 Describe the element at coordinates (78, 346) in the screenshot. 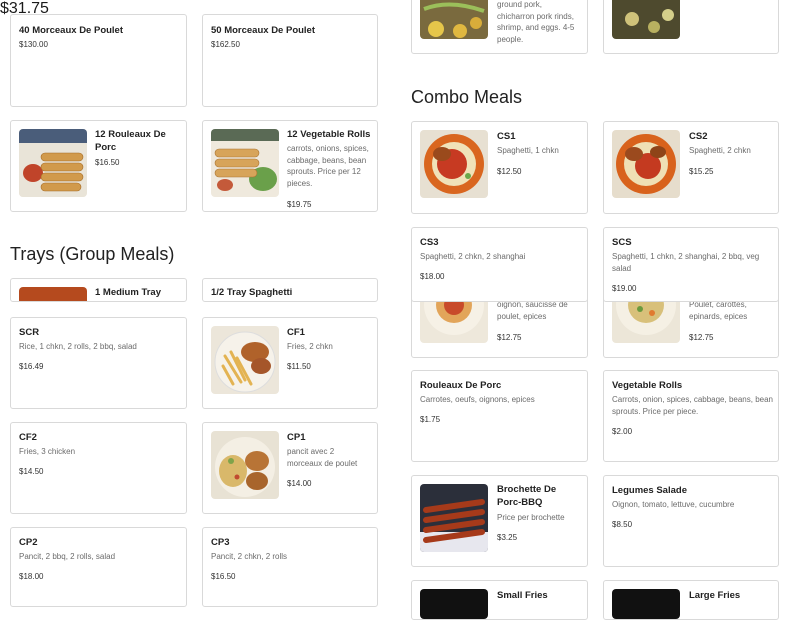

I see `item-description: Rice, 1 chkn, 2 rolls, 2 bbq, salad` at that location.